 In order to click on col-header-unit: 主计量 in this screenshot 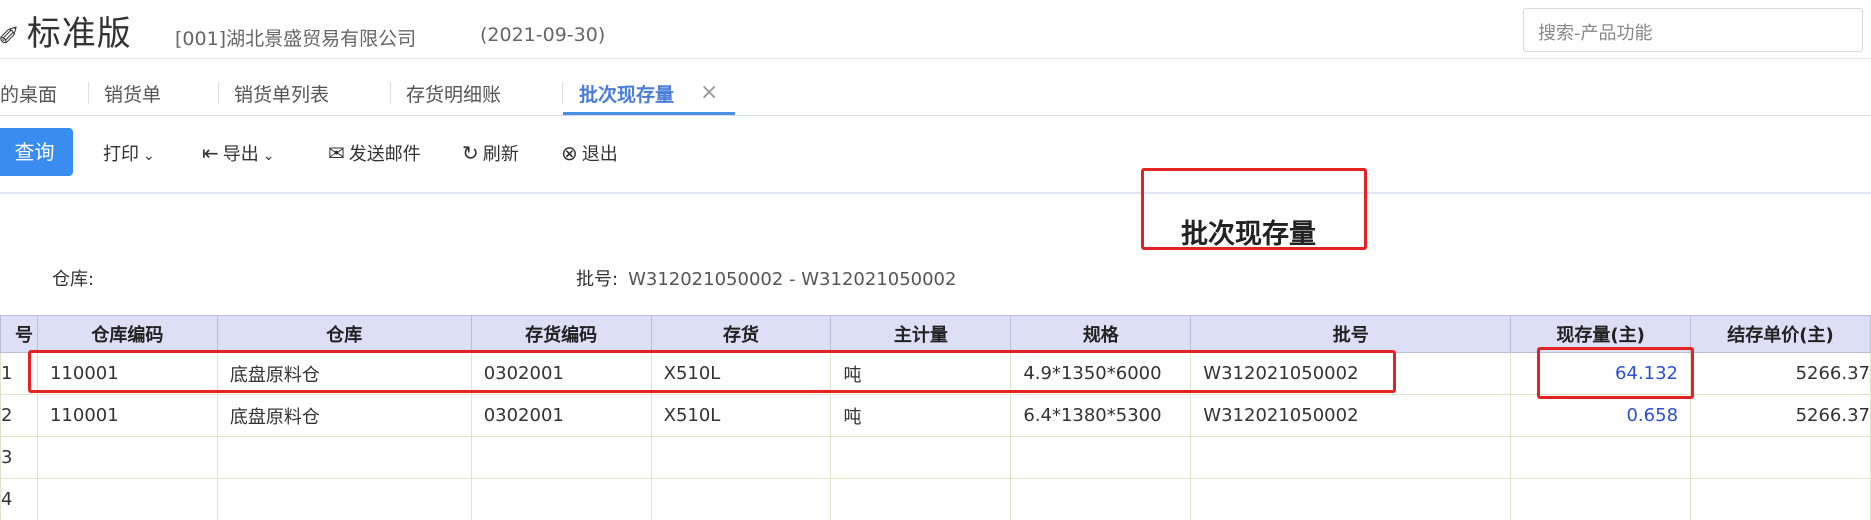, I will do `click(921, 334)`.